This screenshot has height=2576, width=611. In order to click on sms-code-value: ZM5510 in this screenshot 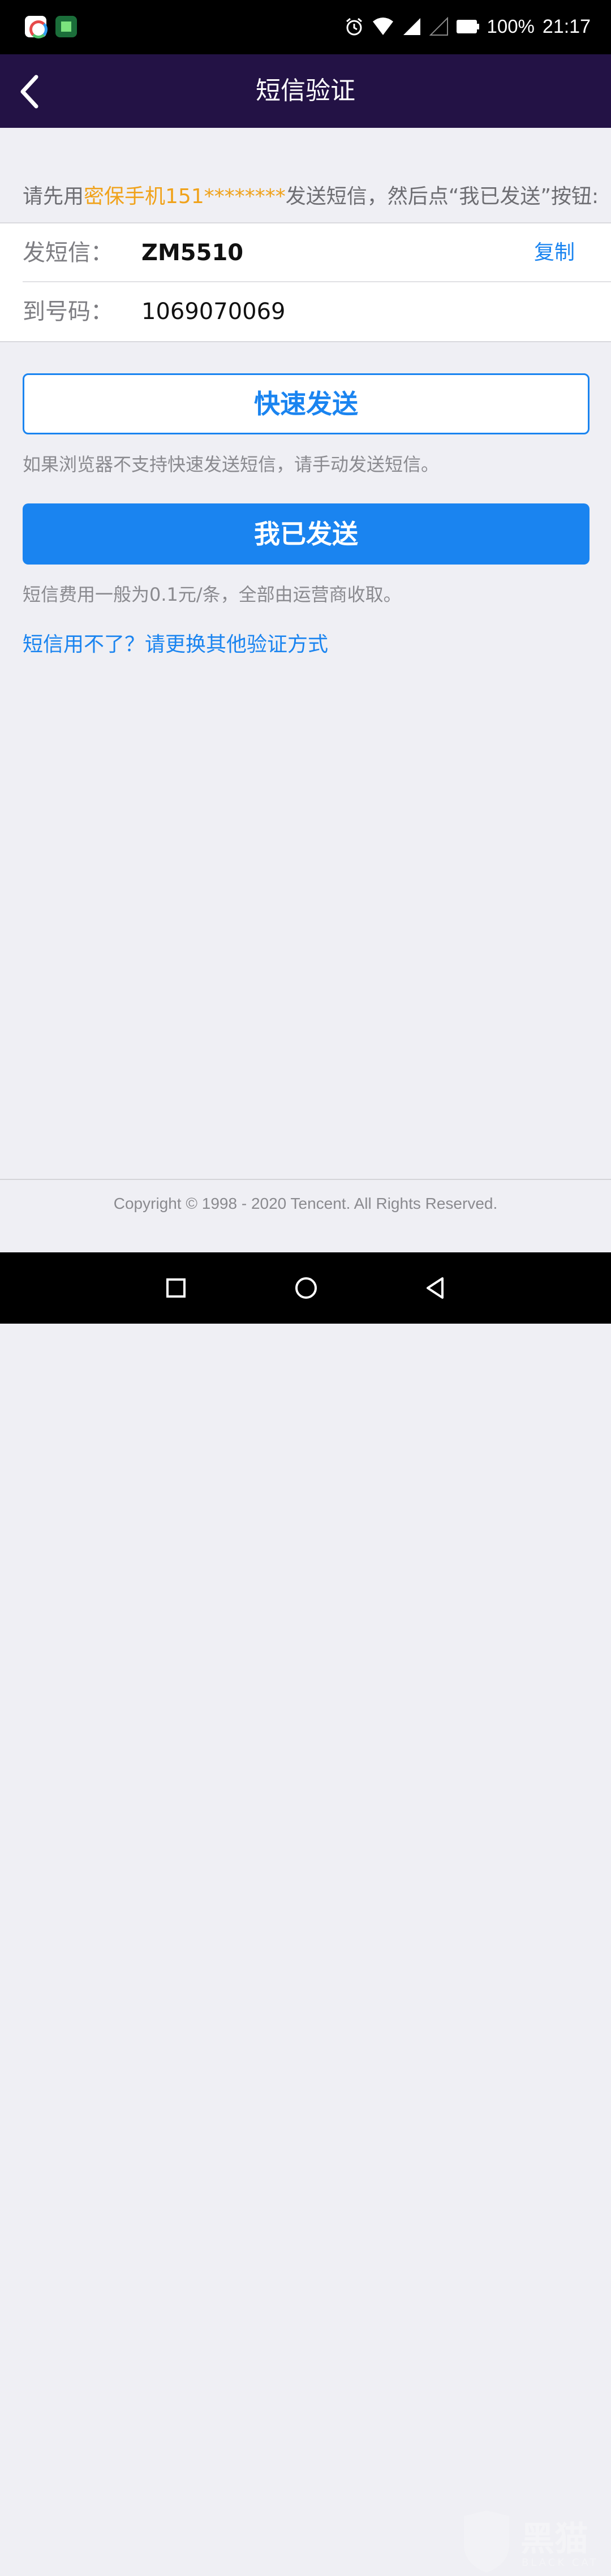, I will do `click(193, 253)`.